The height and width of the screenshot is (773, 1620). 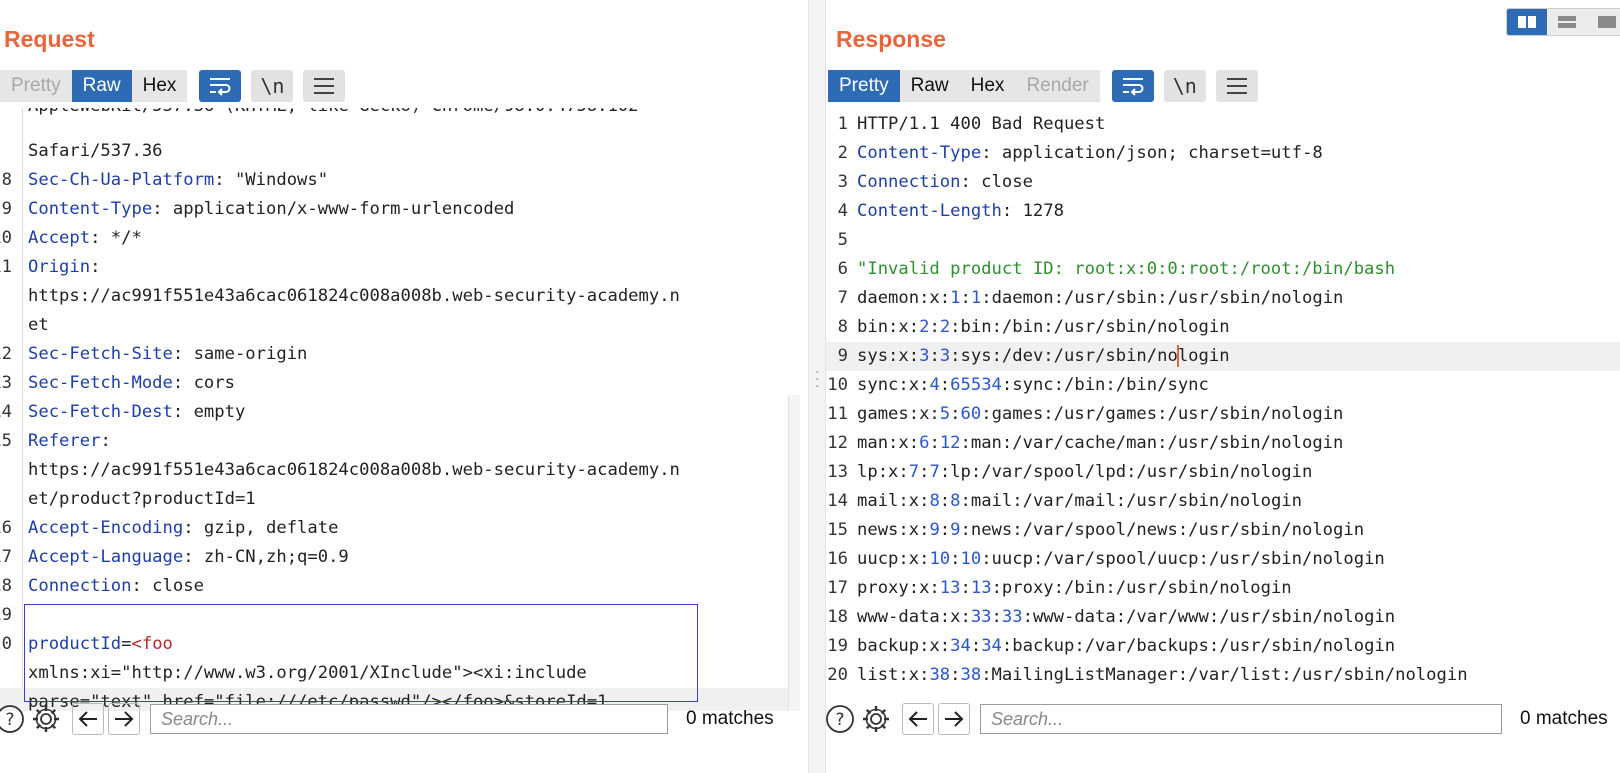 I want to click on request-search-input, so click(x=409, y=719).